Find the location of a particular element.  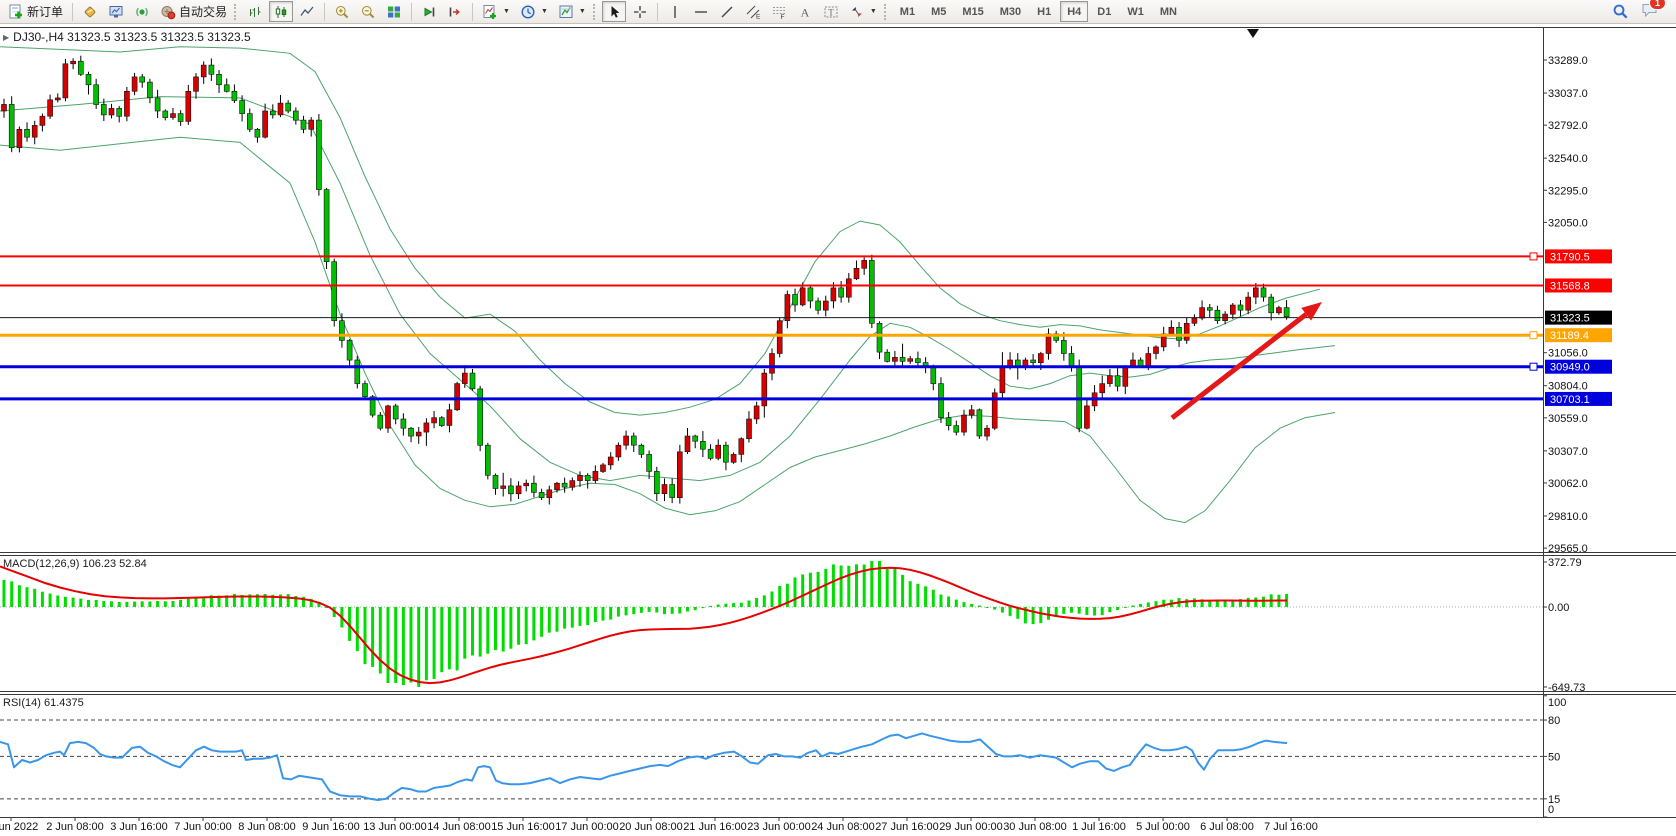

timeframe-H1: H1 is located at coordinates (1044, 11).